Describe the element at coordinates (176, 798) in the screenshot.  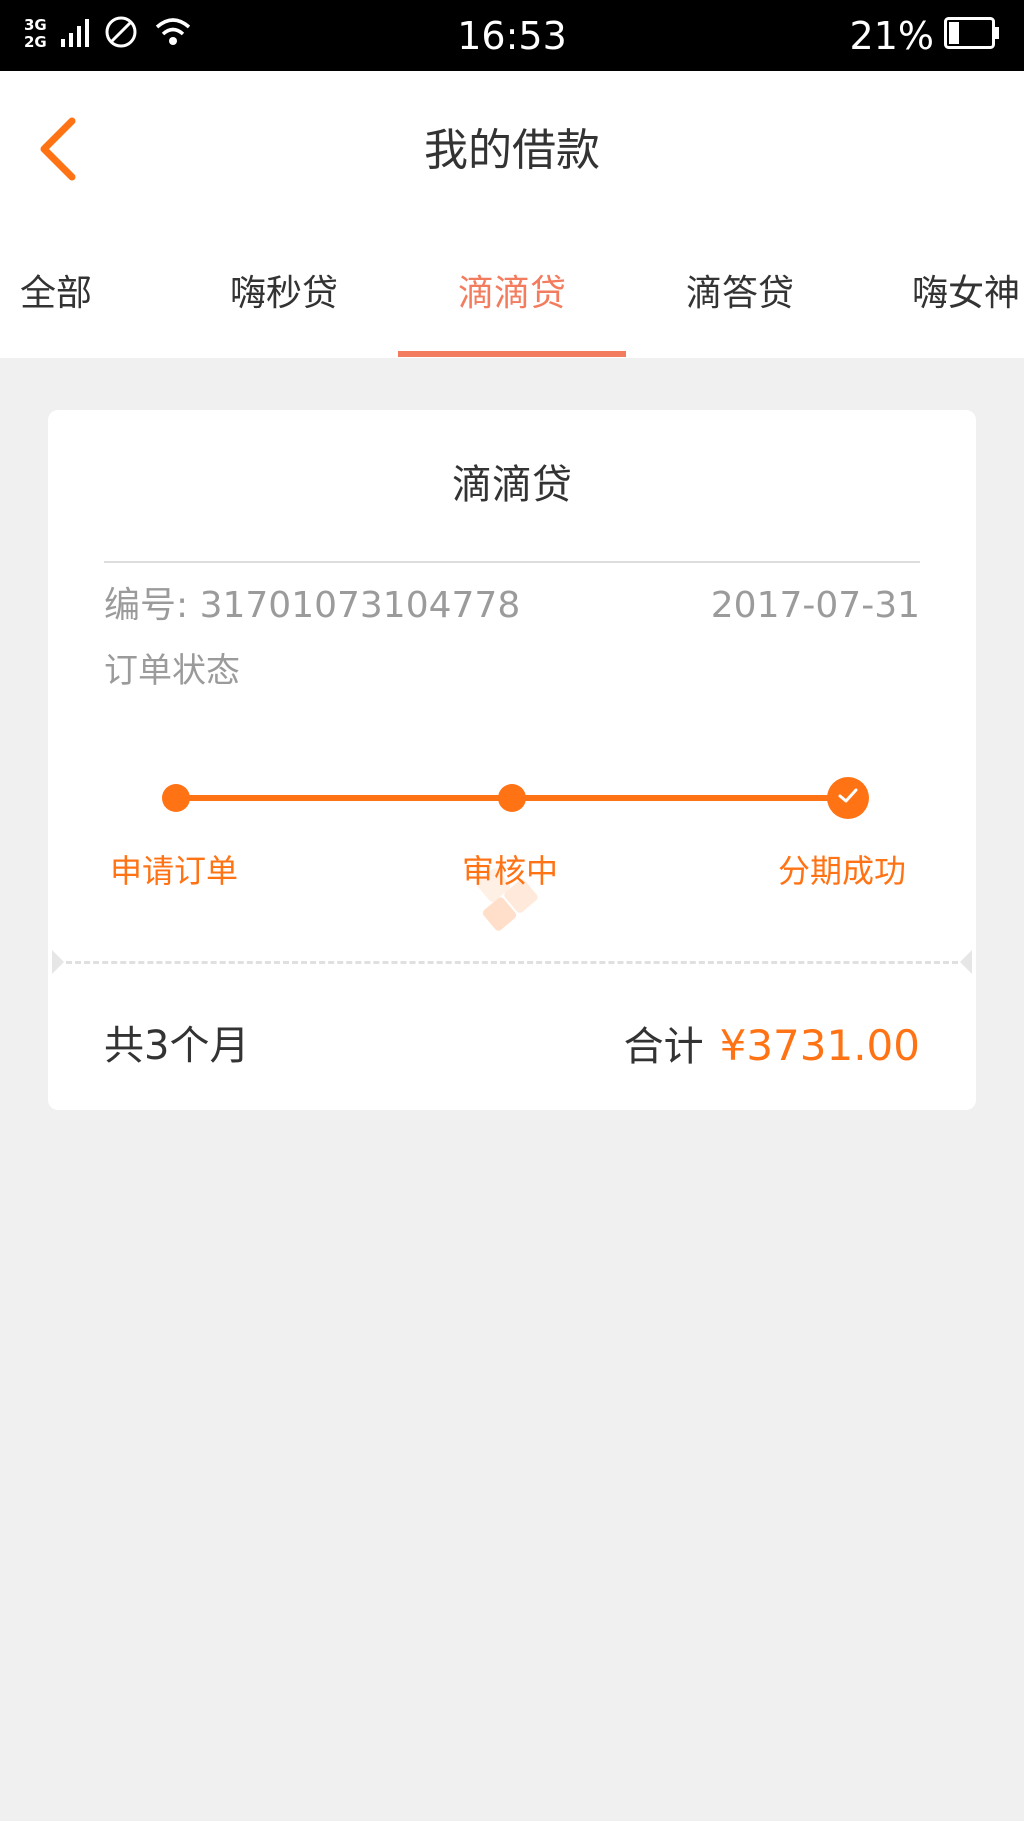
I see `step-dot-apply` at that location.